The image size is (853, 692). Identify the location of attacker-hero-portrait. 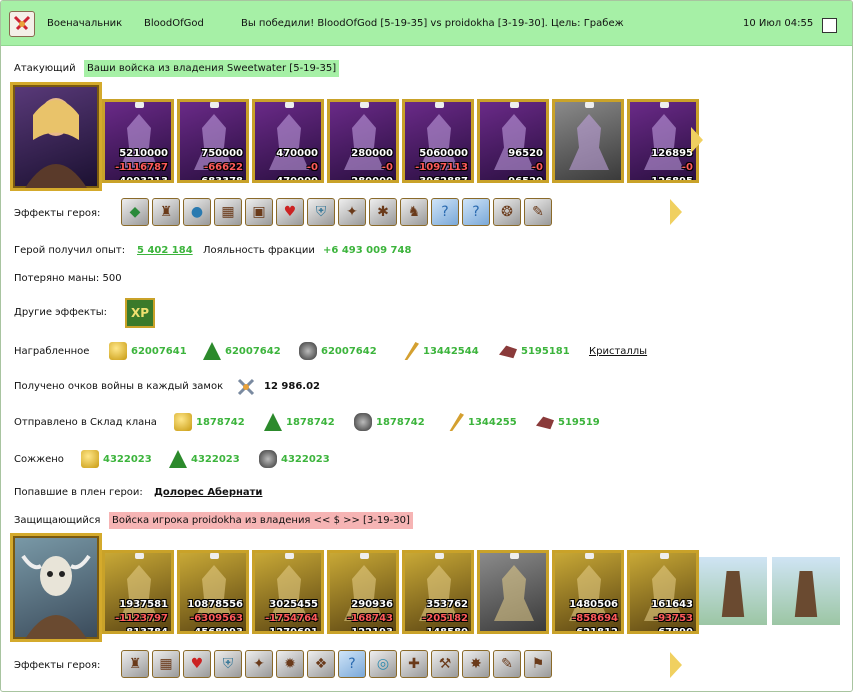
(56, 136).